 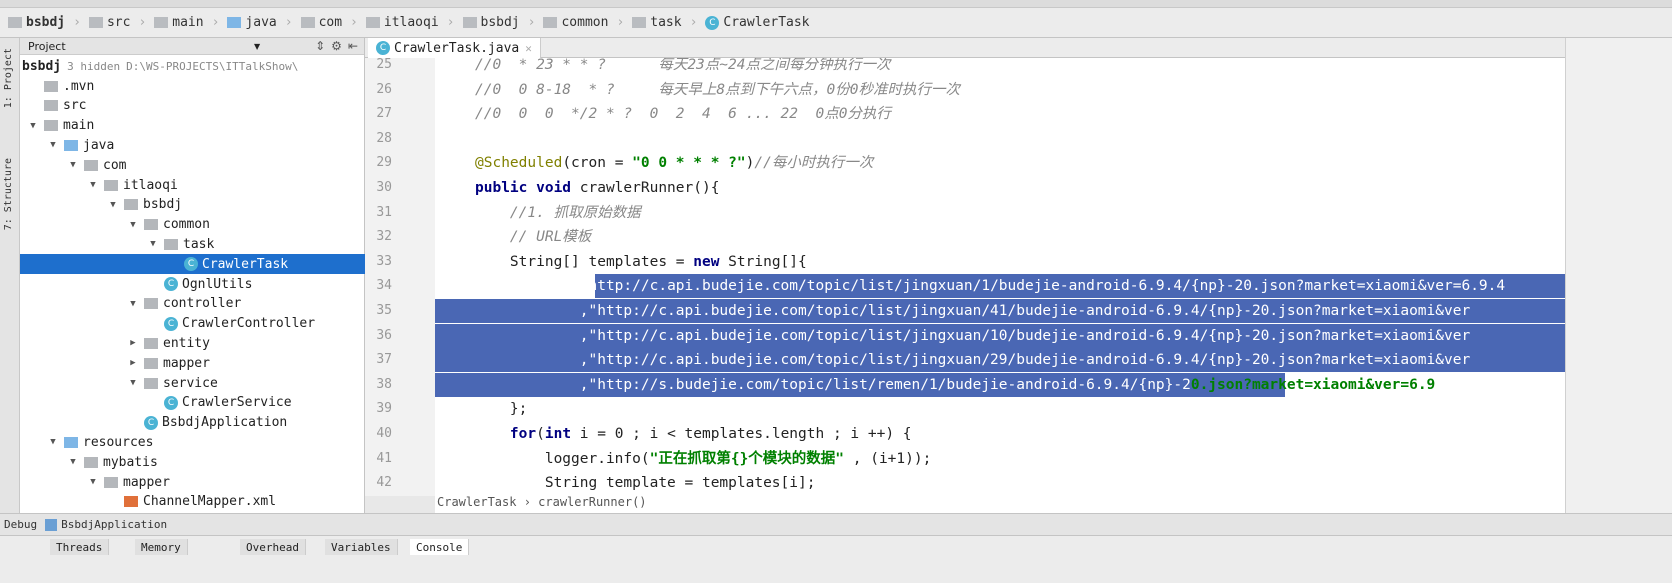 I want to click on project-tool-button: 1: Project, so click(x=8, y=78).